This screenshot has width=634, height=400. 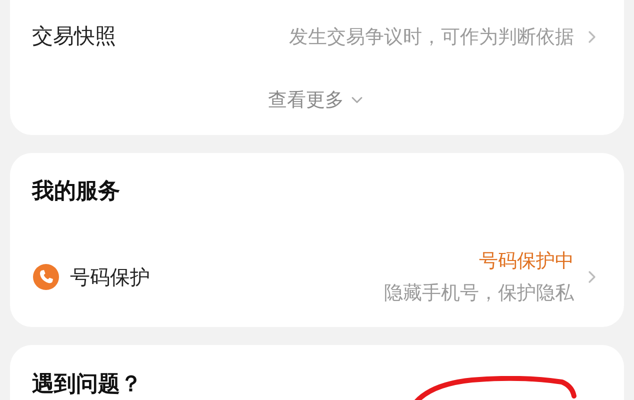 I want to click on section-title: 遇到问题？, so click(x=87, y=385).